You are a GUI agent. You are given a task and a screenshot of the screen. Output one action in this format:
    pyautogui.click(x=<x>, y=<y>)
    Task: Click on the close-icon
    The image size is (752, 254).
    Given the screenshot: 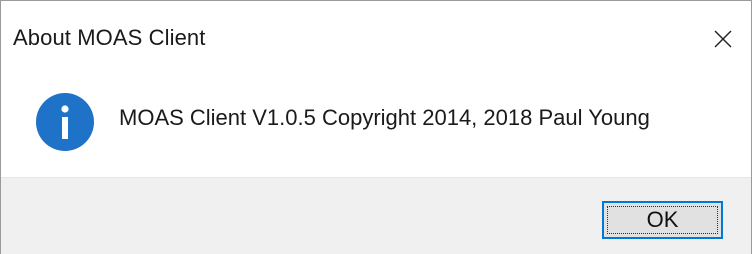 What is the action you would take?
    pyautogui.click(x=723, y=39)
    